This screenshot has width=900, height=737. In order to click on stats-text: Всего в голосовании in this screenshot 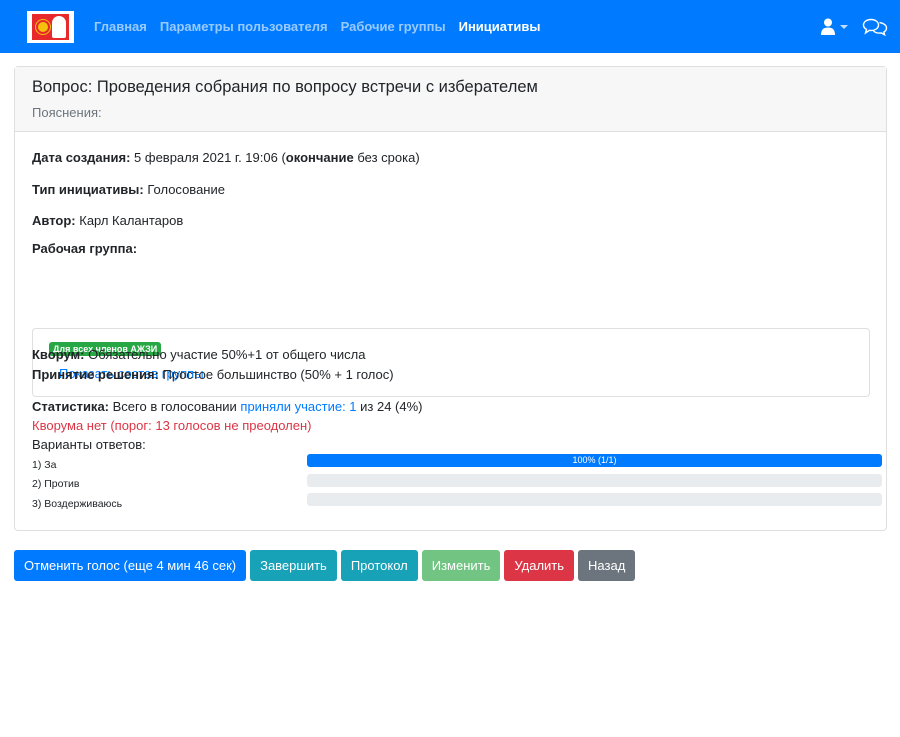, I will do `click(174, 406)`.